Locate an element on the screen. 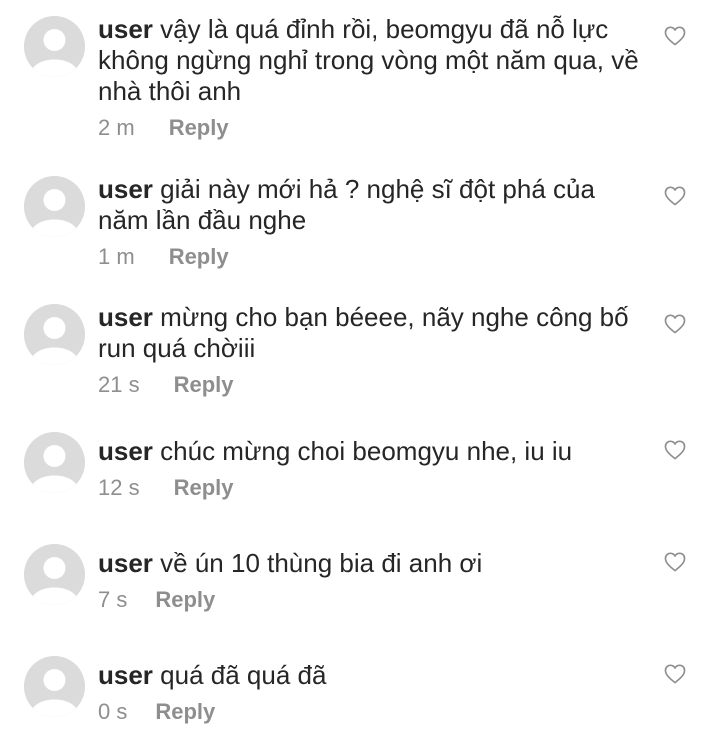 The image size is (720, 756). comment-text: user về ún 10 thùng bia đi anh ơi is located at coordinates (374, 563).